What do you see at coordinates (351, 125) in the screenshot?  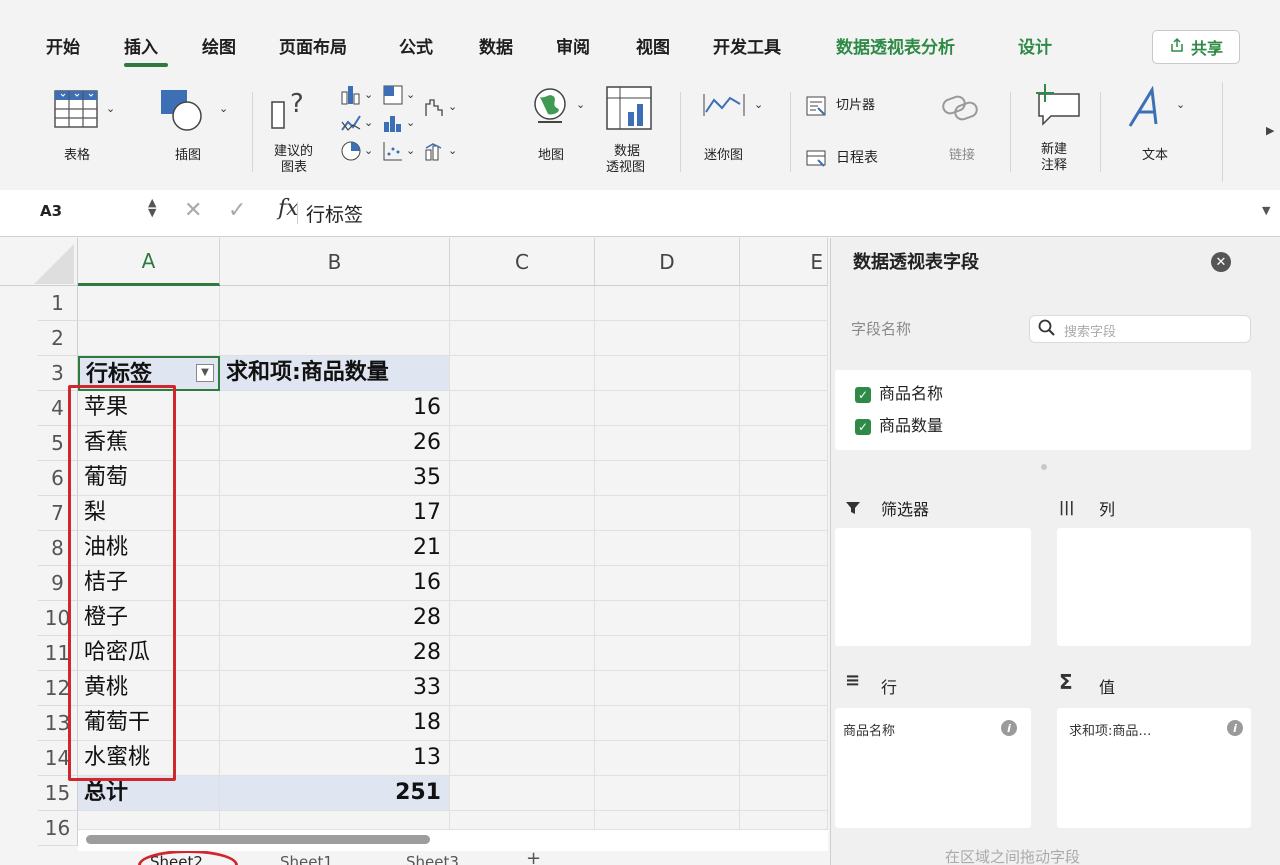 I see `line-chart-icon` at bounding box center [351, 125].